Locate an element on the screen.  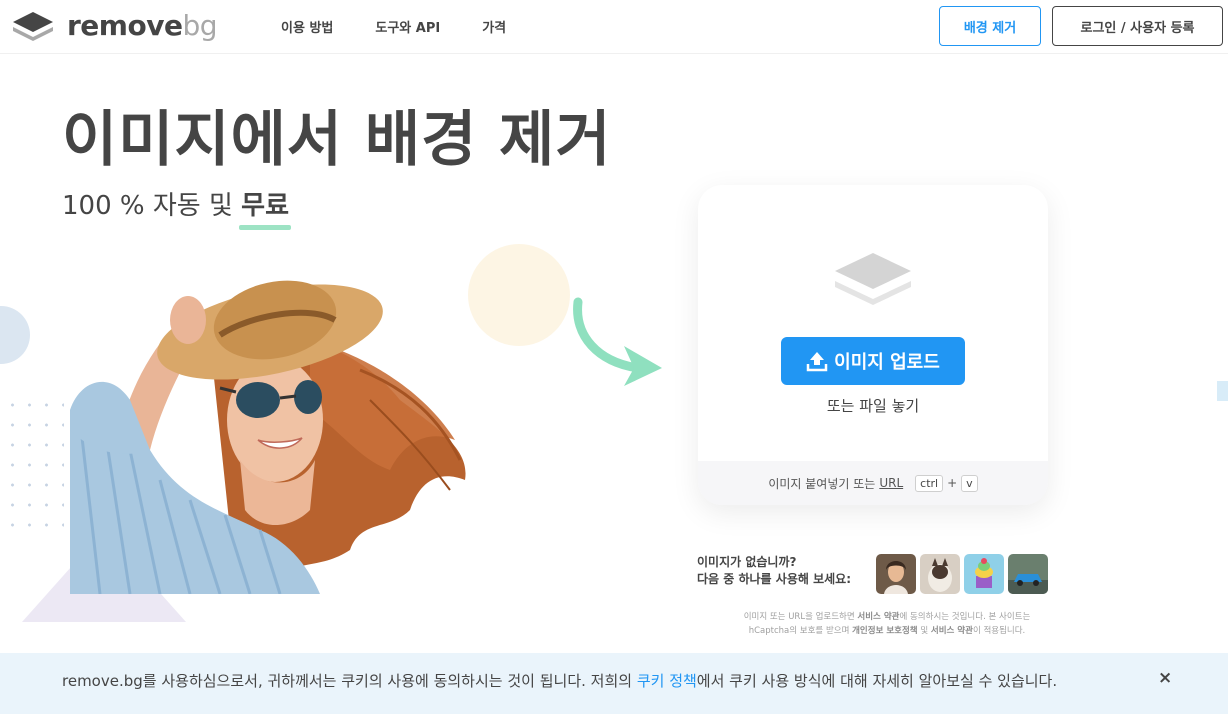
decor-dot-grid is located at coordinates (34, 465).